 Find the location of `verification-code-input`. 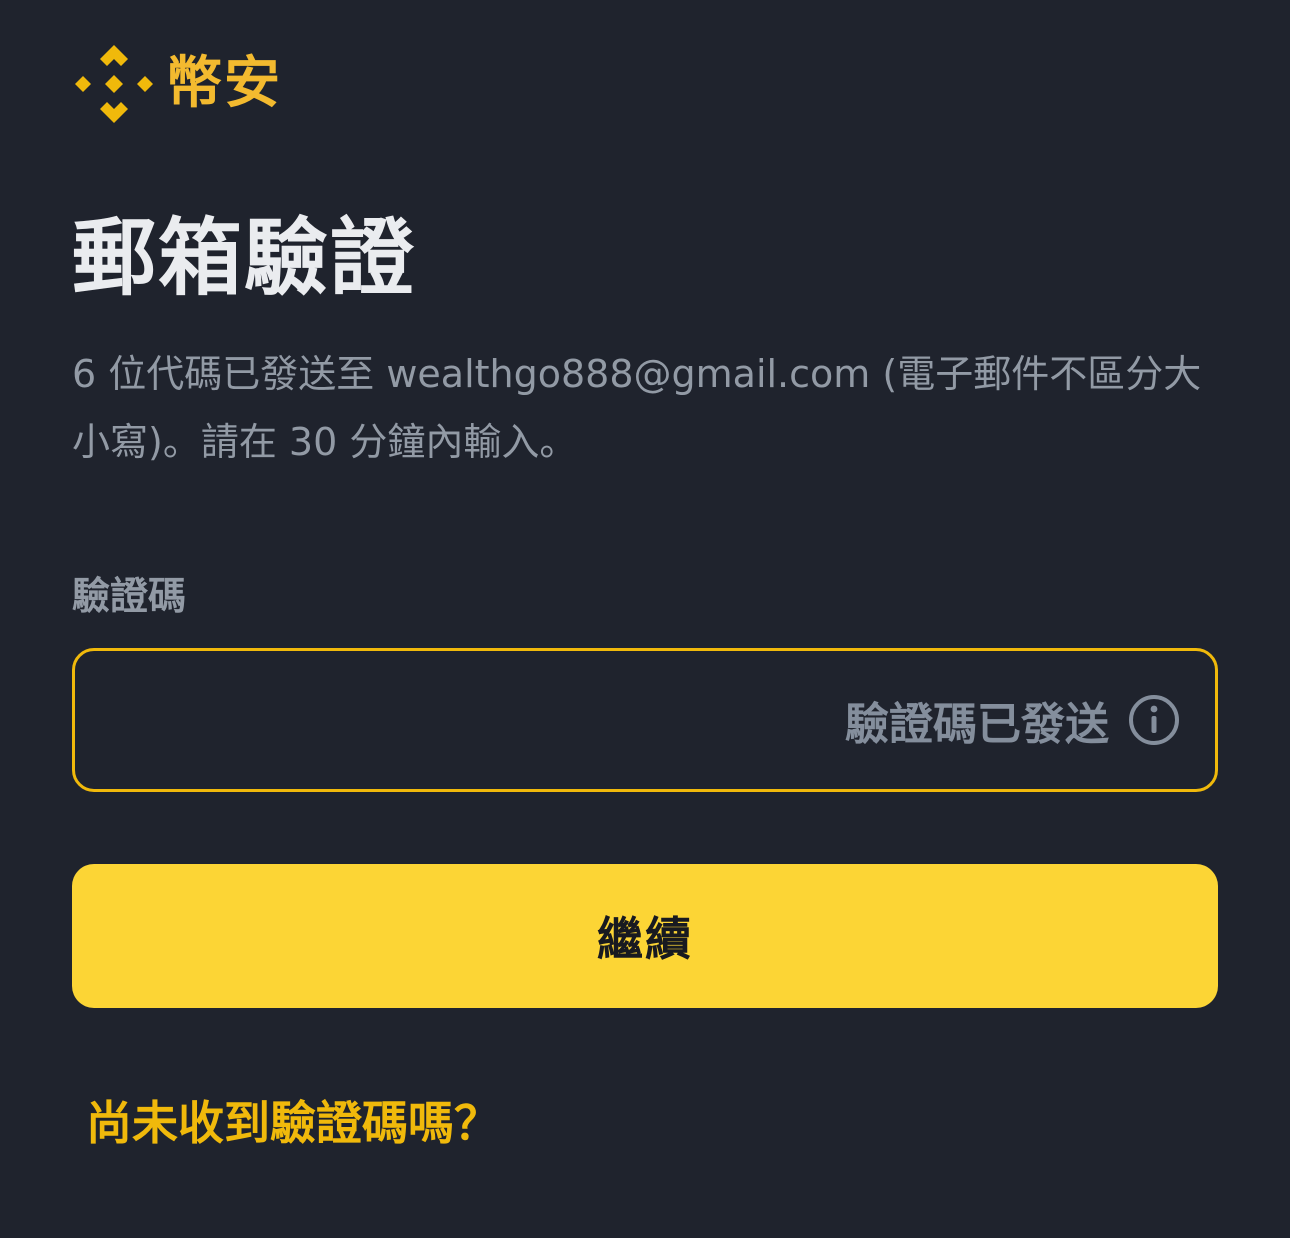

verification-code-input is located at coordinates (460, 720).